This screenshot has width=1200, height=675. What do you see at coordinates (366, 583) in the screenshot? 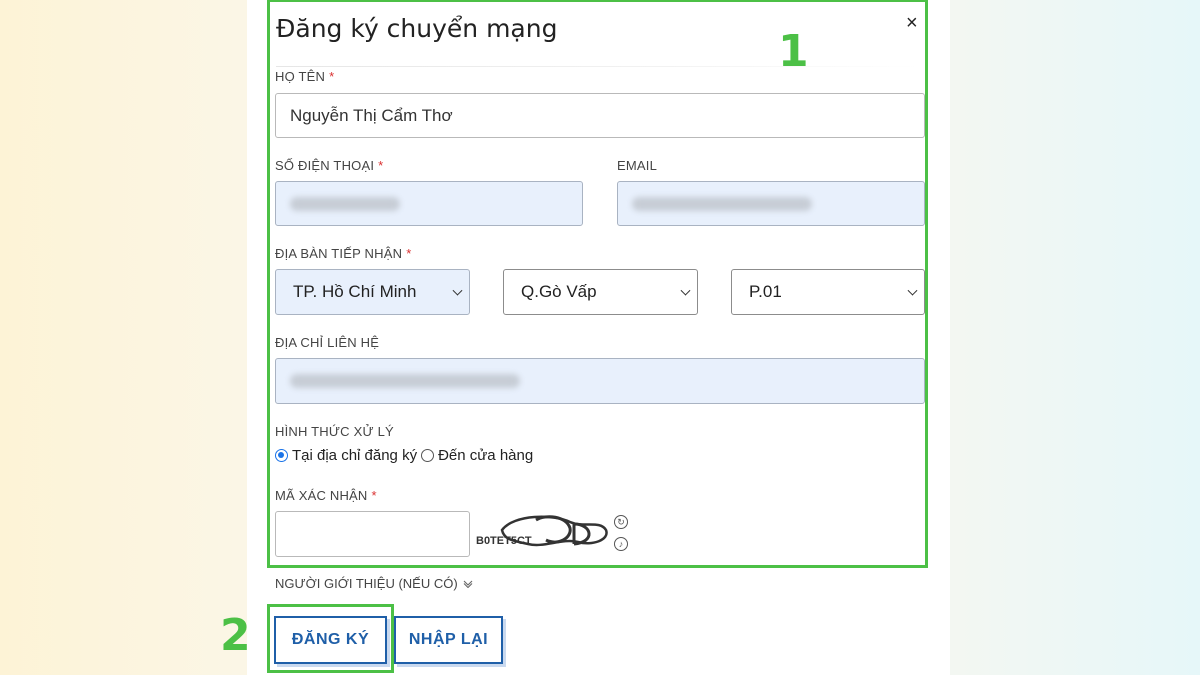
I see `referrer-label: NGƯỜI GIỚI THIỆU (NẾU CÓ)` at bounding box center [366, 583].